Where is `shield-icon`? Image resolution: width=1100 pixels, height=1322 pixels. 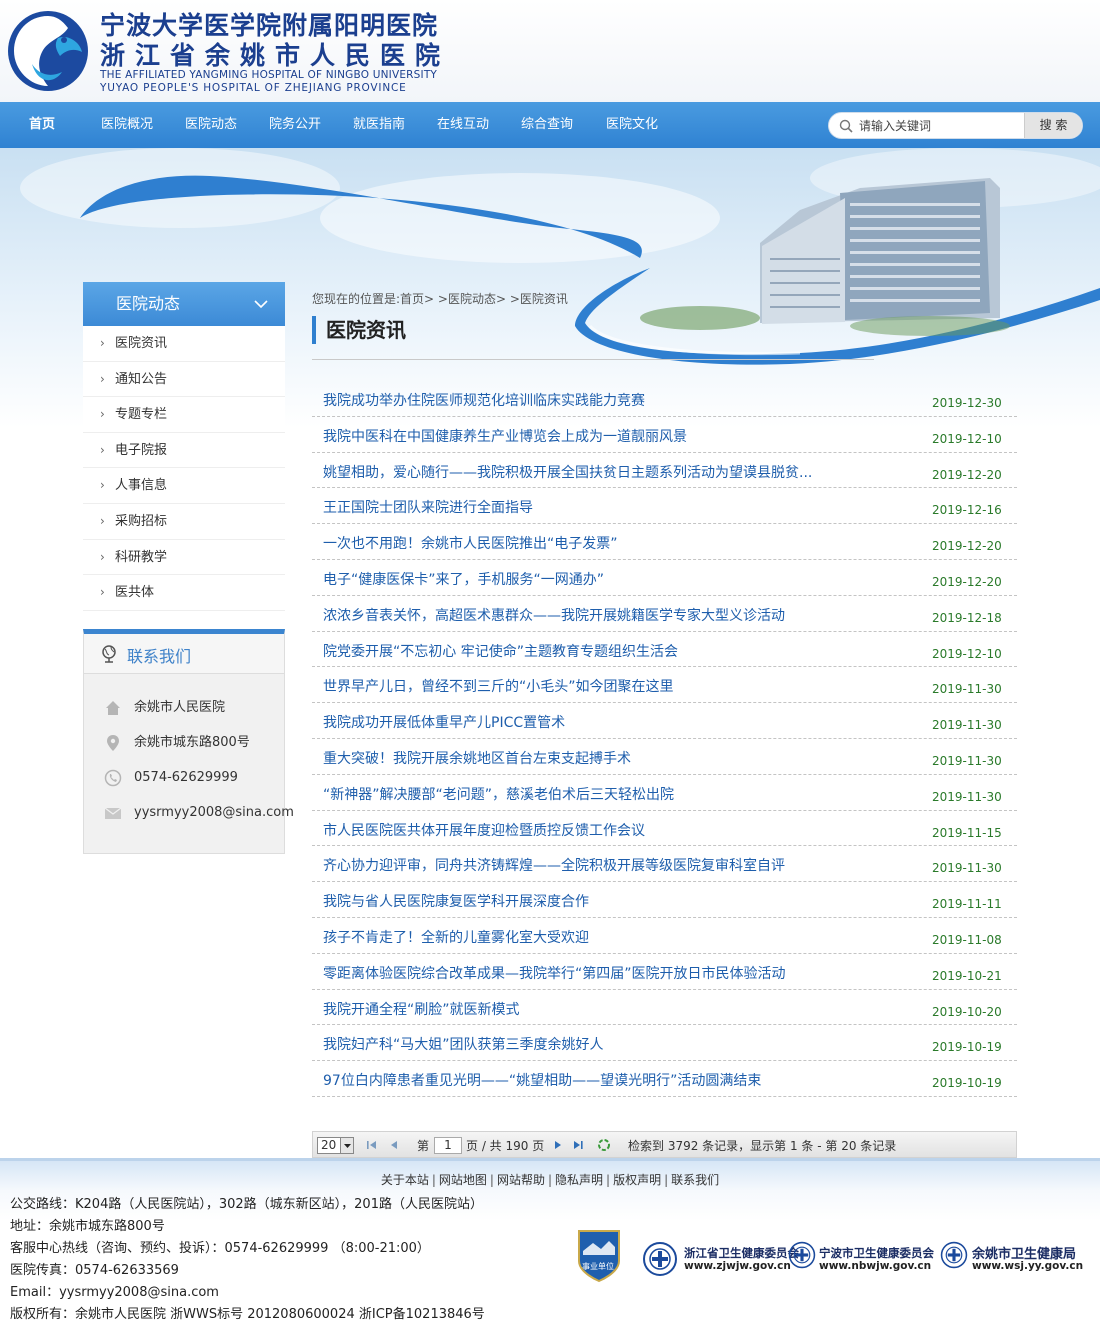 shield-icon is located at coordinates (599, 1256).